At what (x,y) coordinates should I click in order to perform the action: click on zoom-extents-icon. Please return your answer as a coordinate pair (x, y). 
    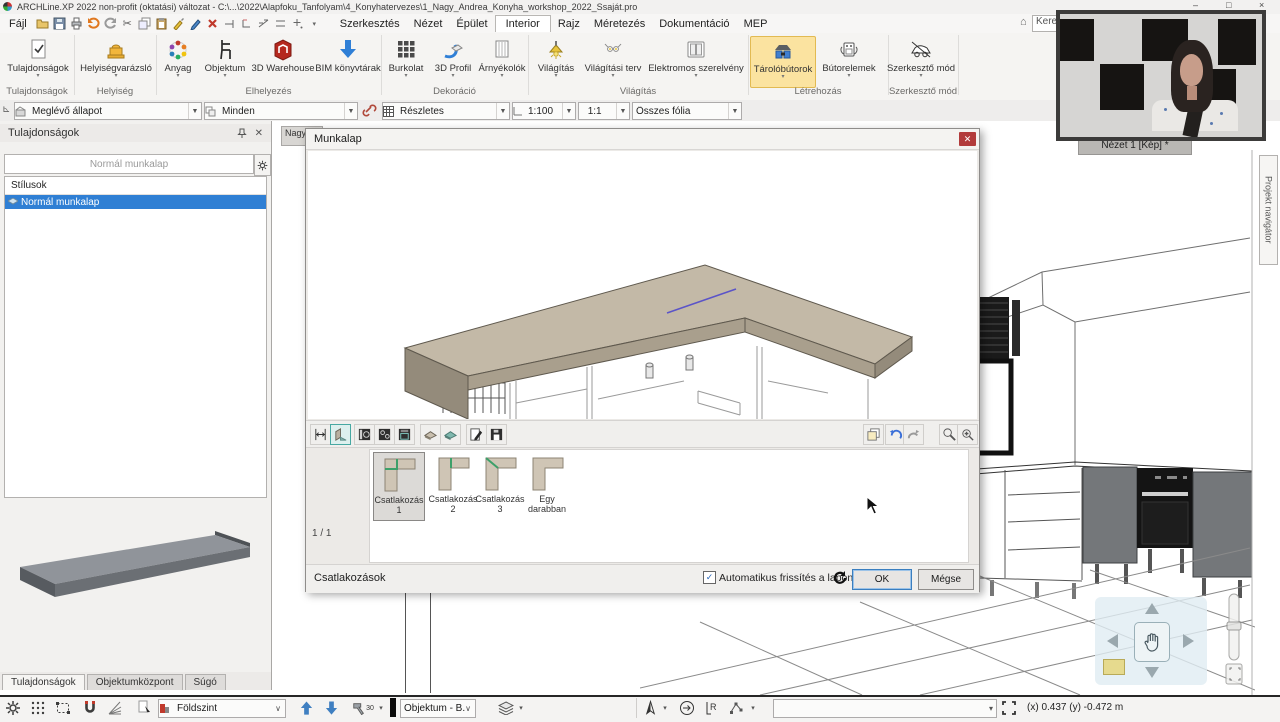
    Looking at the image, I should click on (1009, 708).